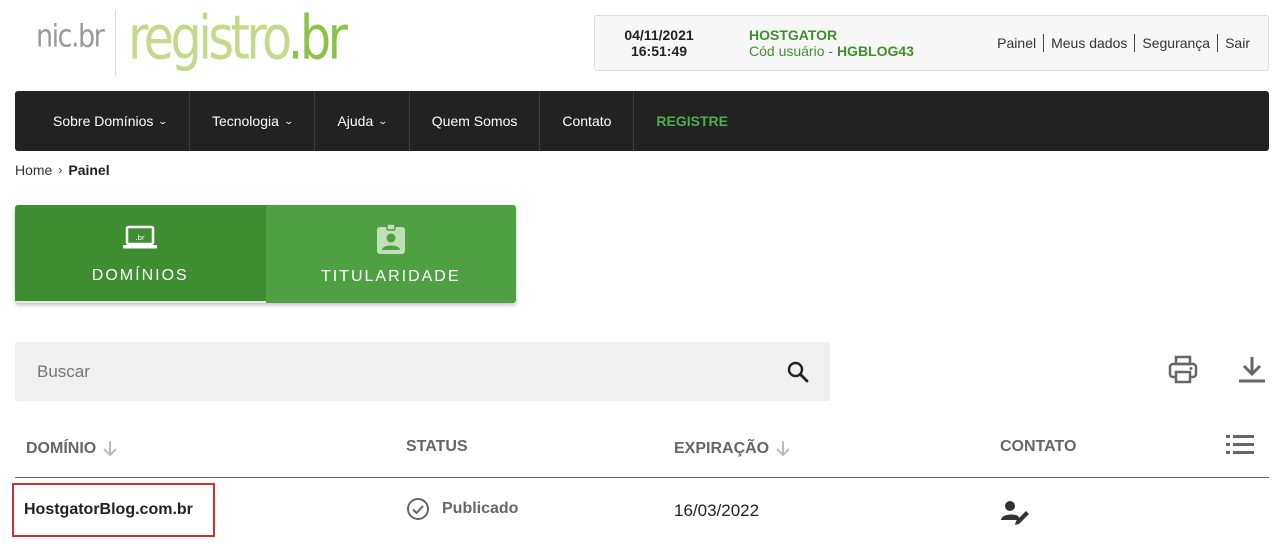  I want to click on nav-tecnologia: Tecnologia ⌄, so click(253, 121).